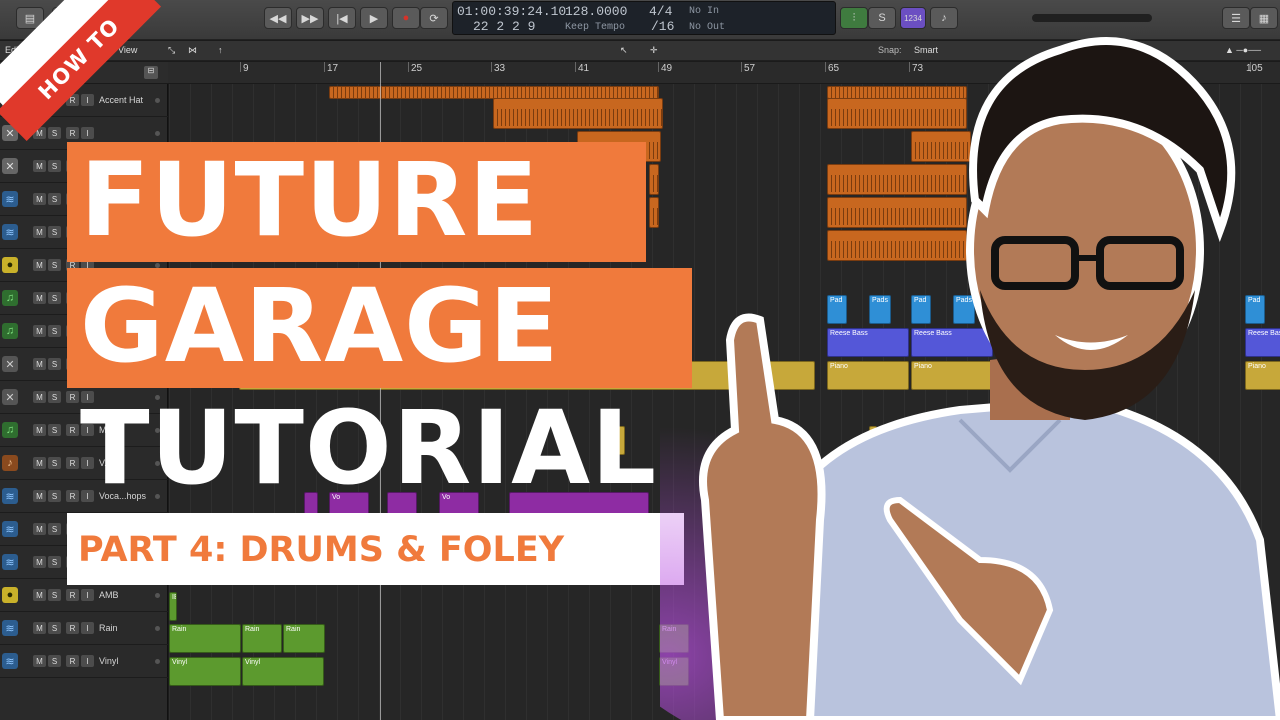 This screenshot has width=1280, height=720. Describe the element at coordinates (192, 50) in the screenshot. I see `flex-icon: ⋈` at that location.